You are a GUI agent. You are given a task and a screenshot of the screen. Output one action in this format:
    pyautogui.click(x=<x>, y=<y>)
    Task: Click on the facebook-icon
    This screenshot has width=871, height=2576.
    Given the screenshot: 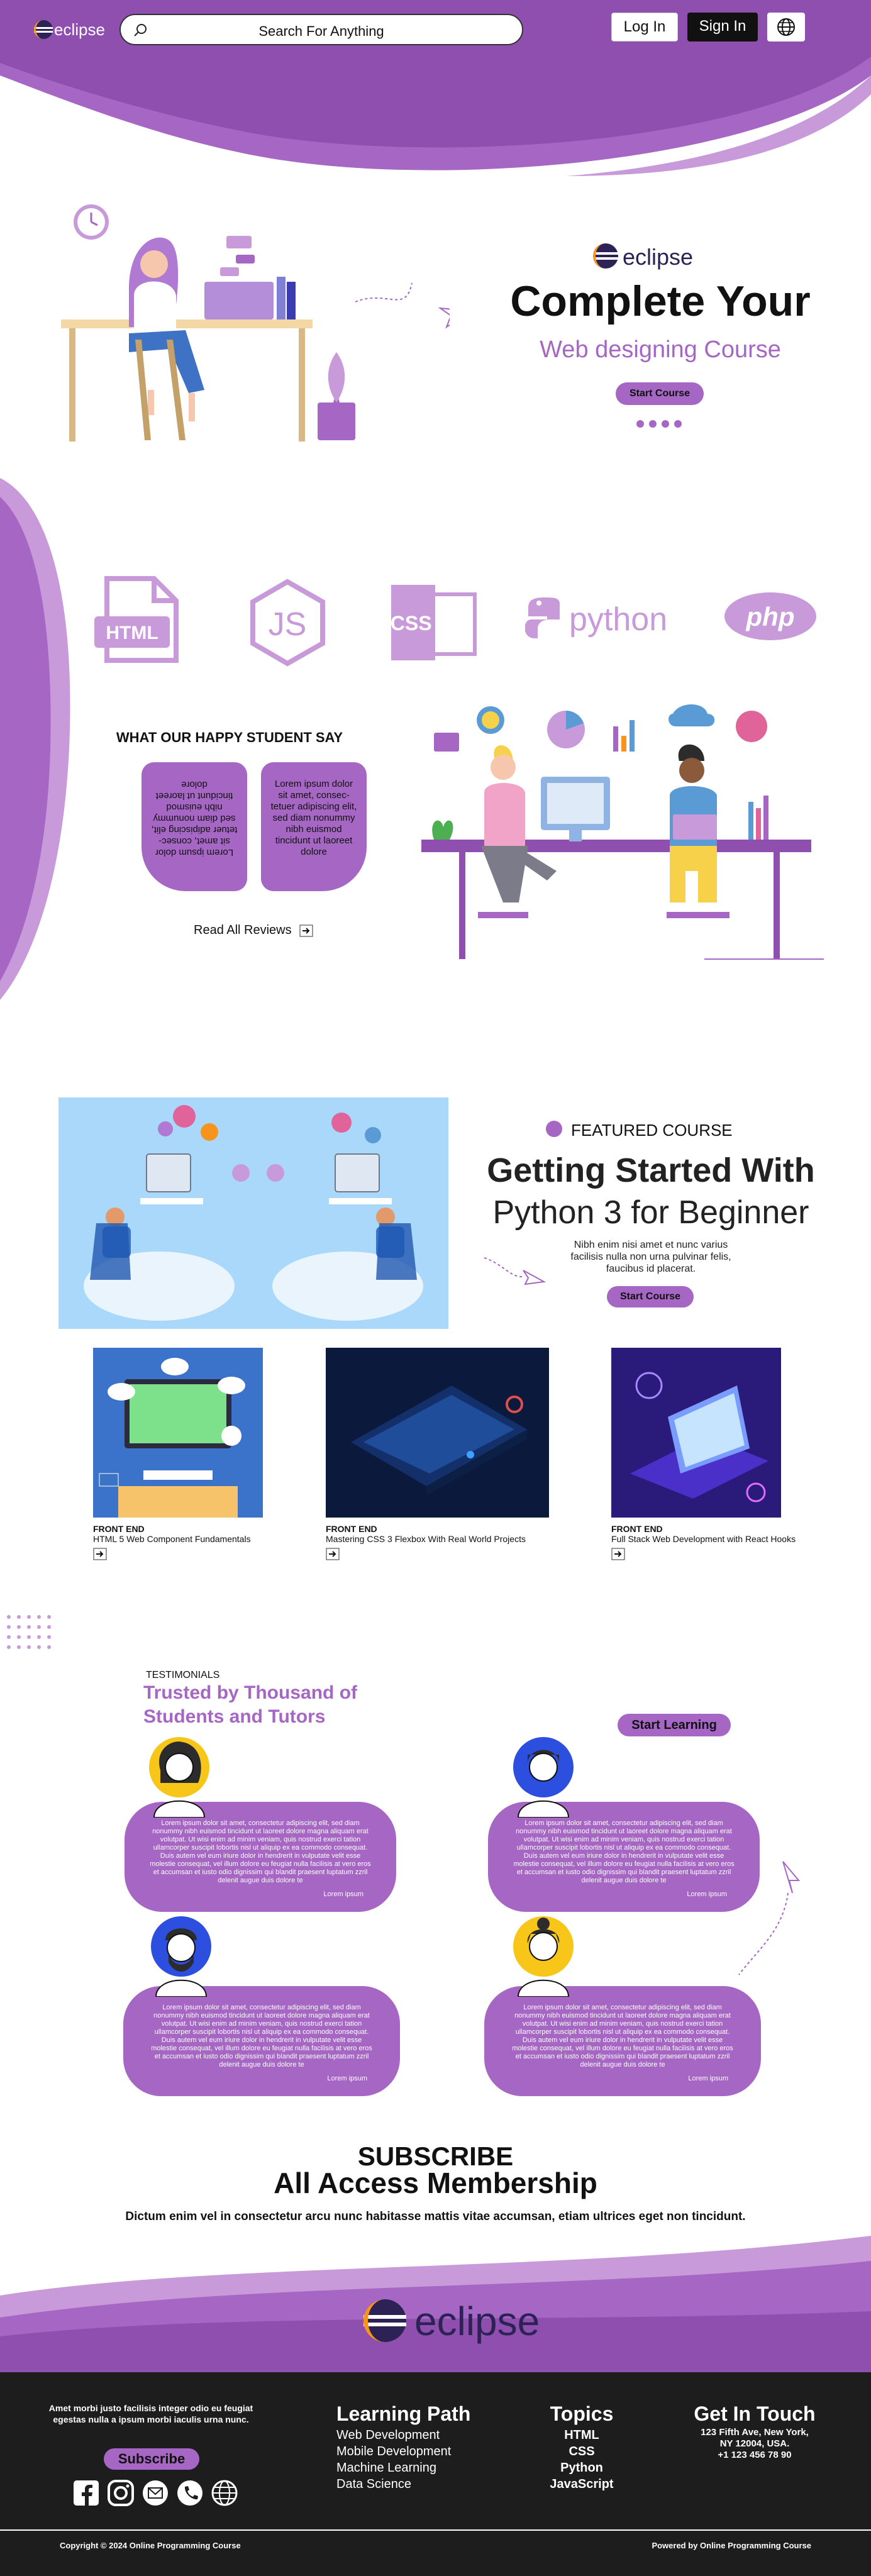 What is the action you would take?
    pyautogui.click(x=86, y=2493)
    